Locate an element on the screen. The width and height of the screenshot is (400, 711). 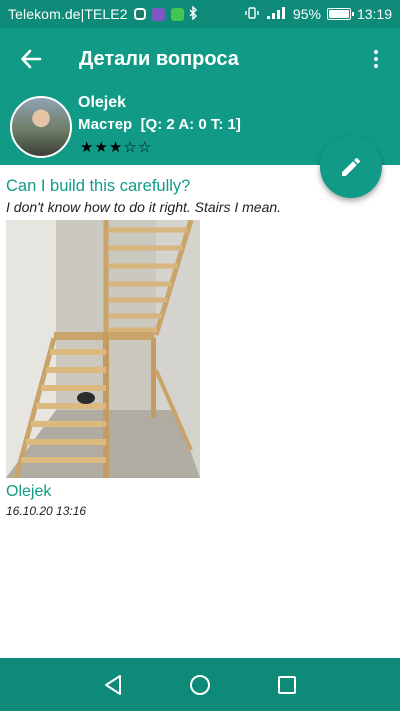
nav-recents-button is located at coordinates (287, 685).